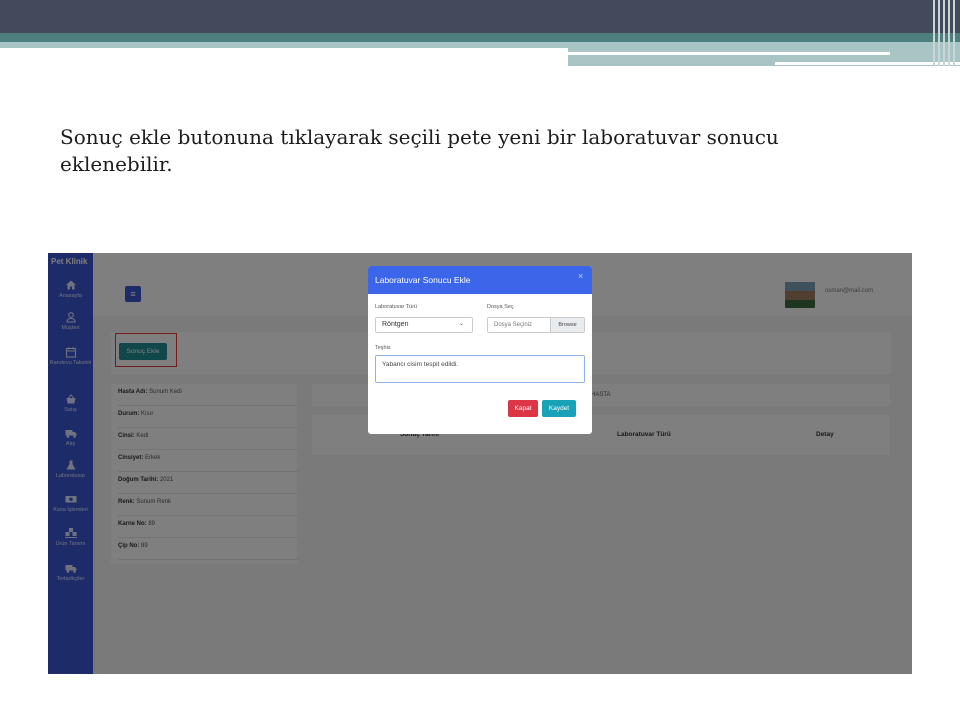 This screenshot has width=960, height=720. What do you see at coordinates (567, 325) in the screenshot?
I see `browse-button: Browse` at bounding box center [567, 325].